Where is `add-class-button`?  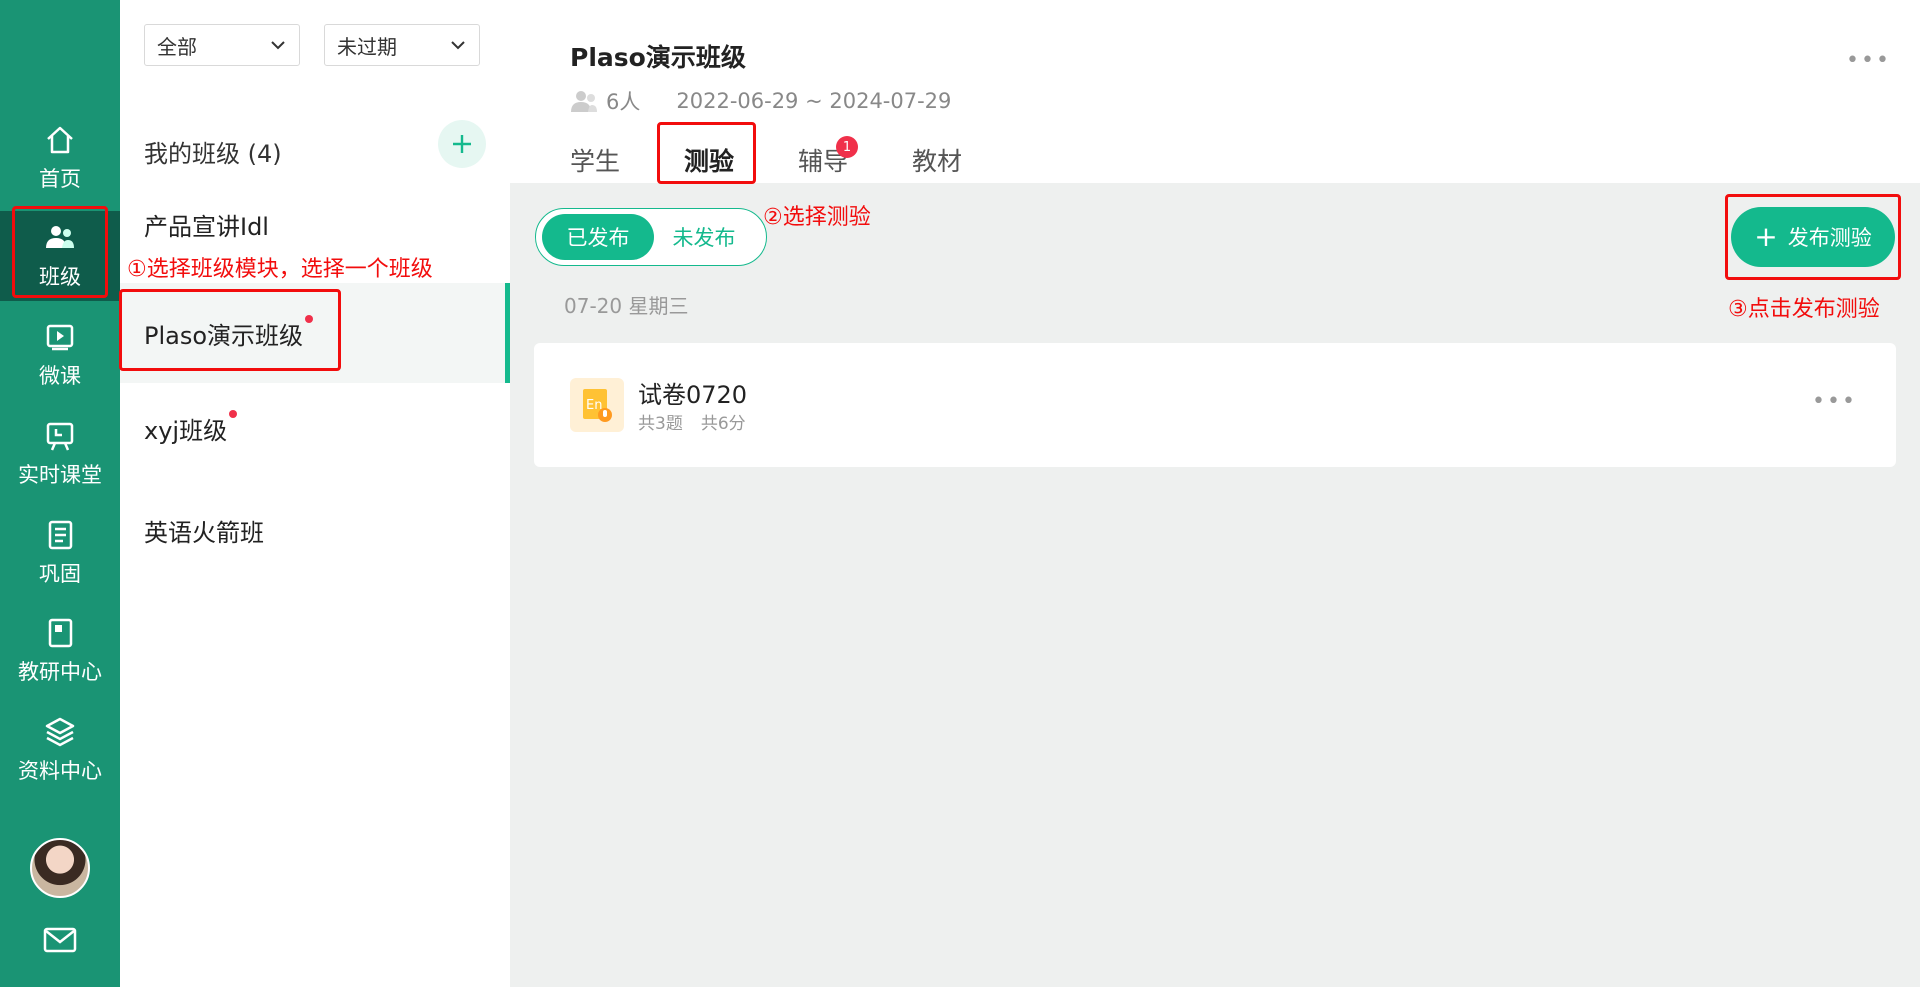
add-class-button is located at coordinates (462, 144).